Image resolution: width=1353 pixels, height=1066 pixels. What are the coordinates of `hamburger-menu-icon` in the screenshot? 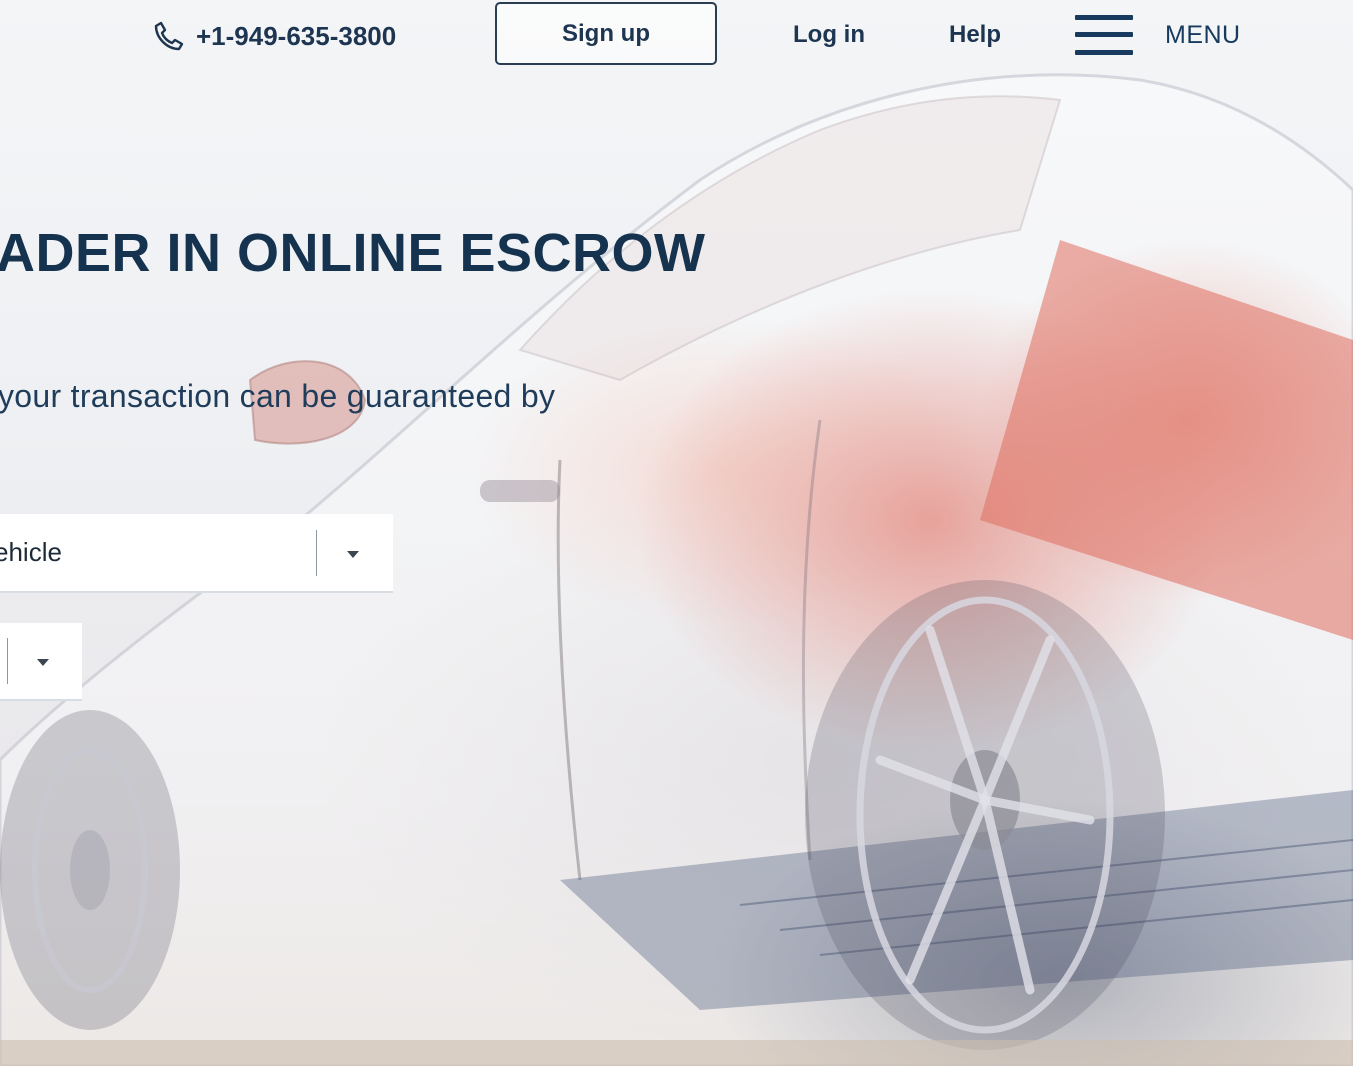 It's located at (1104, 35).